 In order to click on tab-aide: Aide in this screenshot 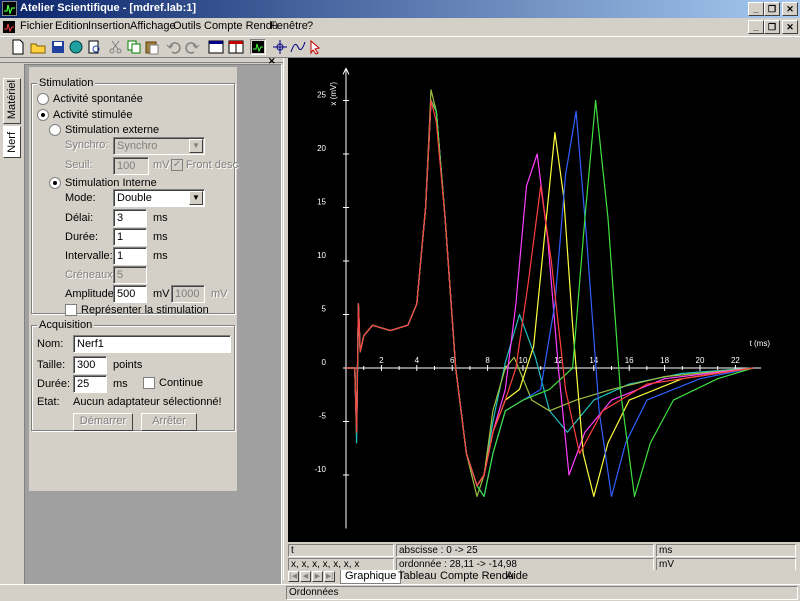, I will do `click(517, 577)`.